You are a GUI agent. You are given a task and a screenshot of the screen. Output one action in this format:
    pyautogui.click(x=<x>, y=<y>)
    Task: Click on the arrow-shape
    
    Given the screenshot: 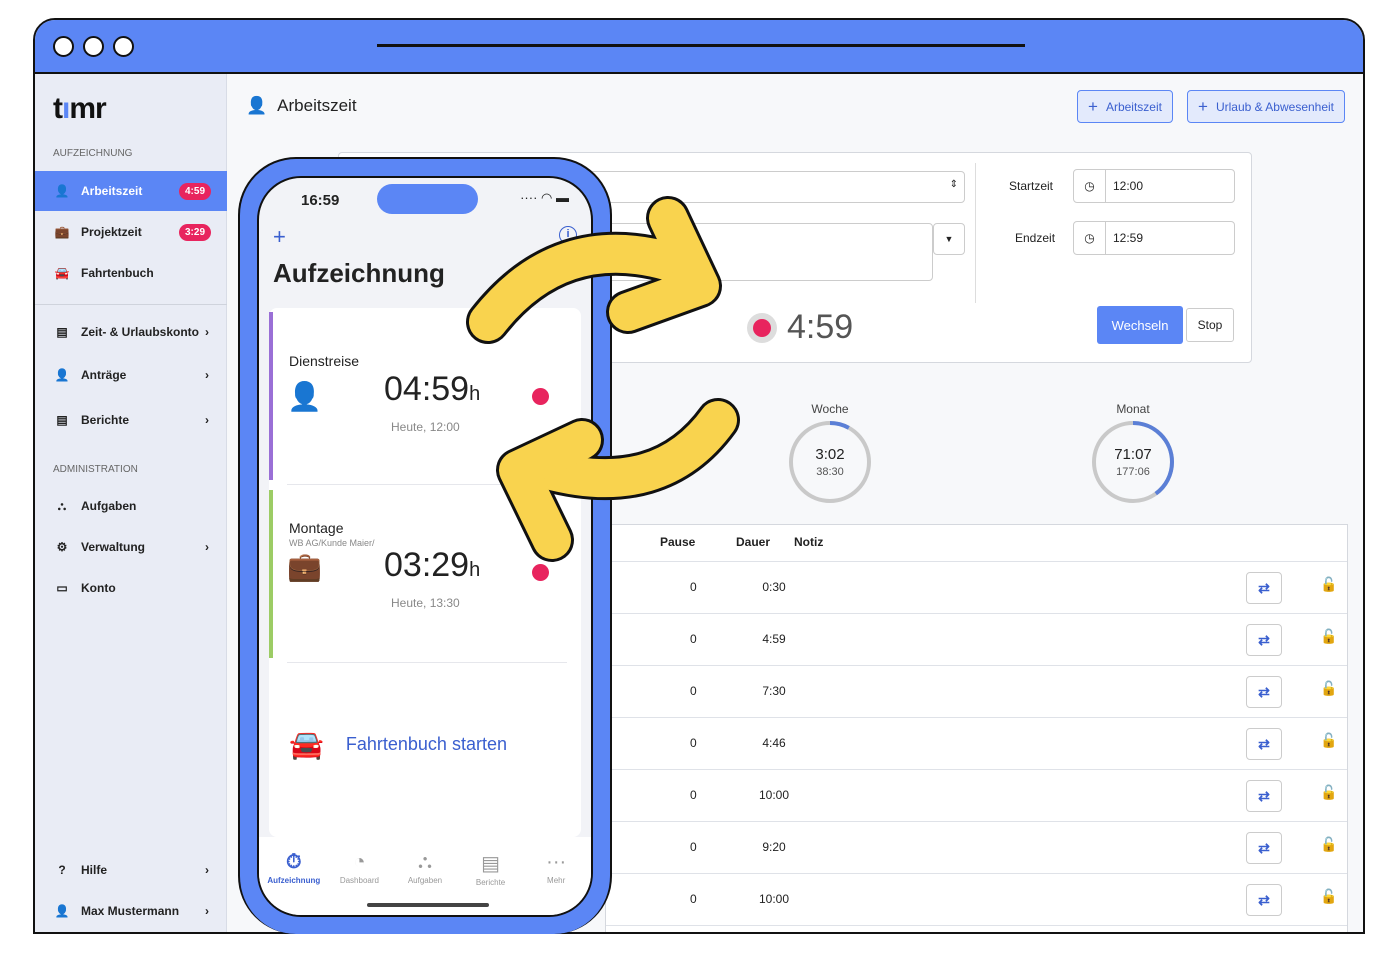 What is the action you would take?
    pyautogui.click(x=603, y=379)
    